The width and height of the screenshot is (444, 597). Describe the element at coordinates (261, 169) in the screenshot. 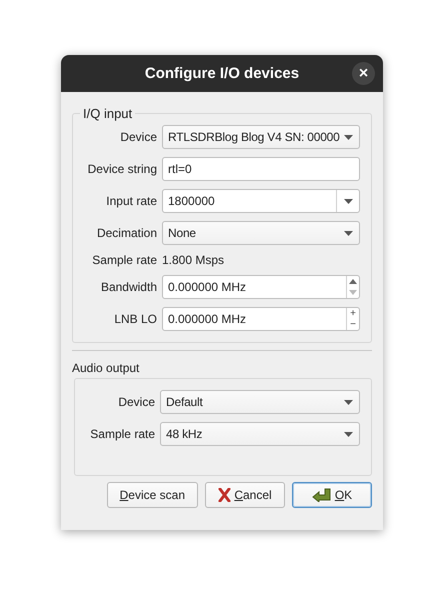

I see `text-field: rtl=0` at that location.